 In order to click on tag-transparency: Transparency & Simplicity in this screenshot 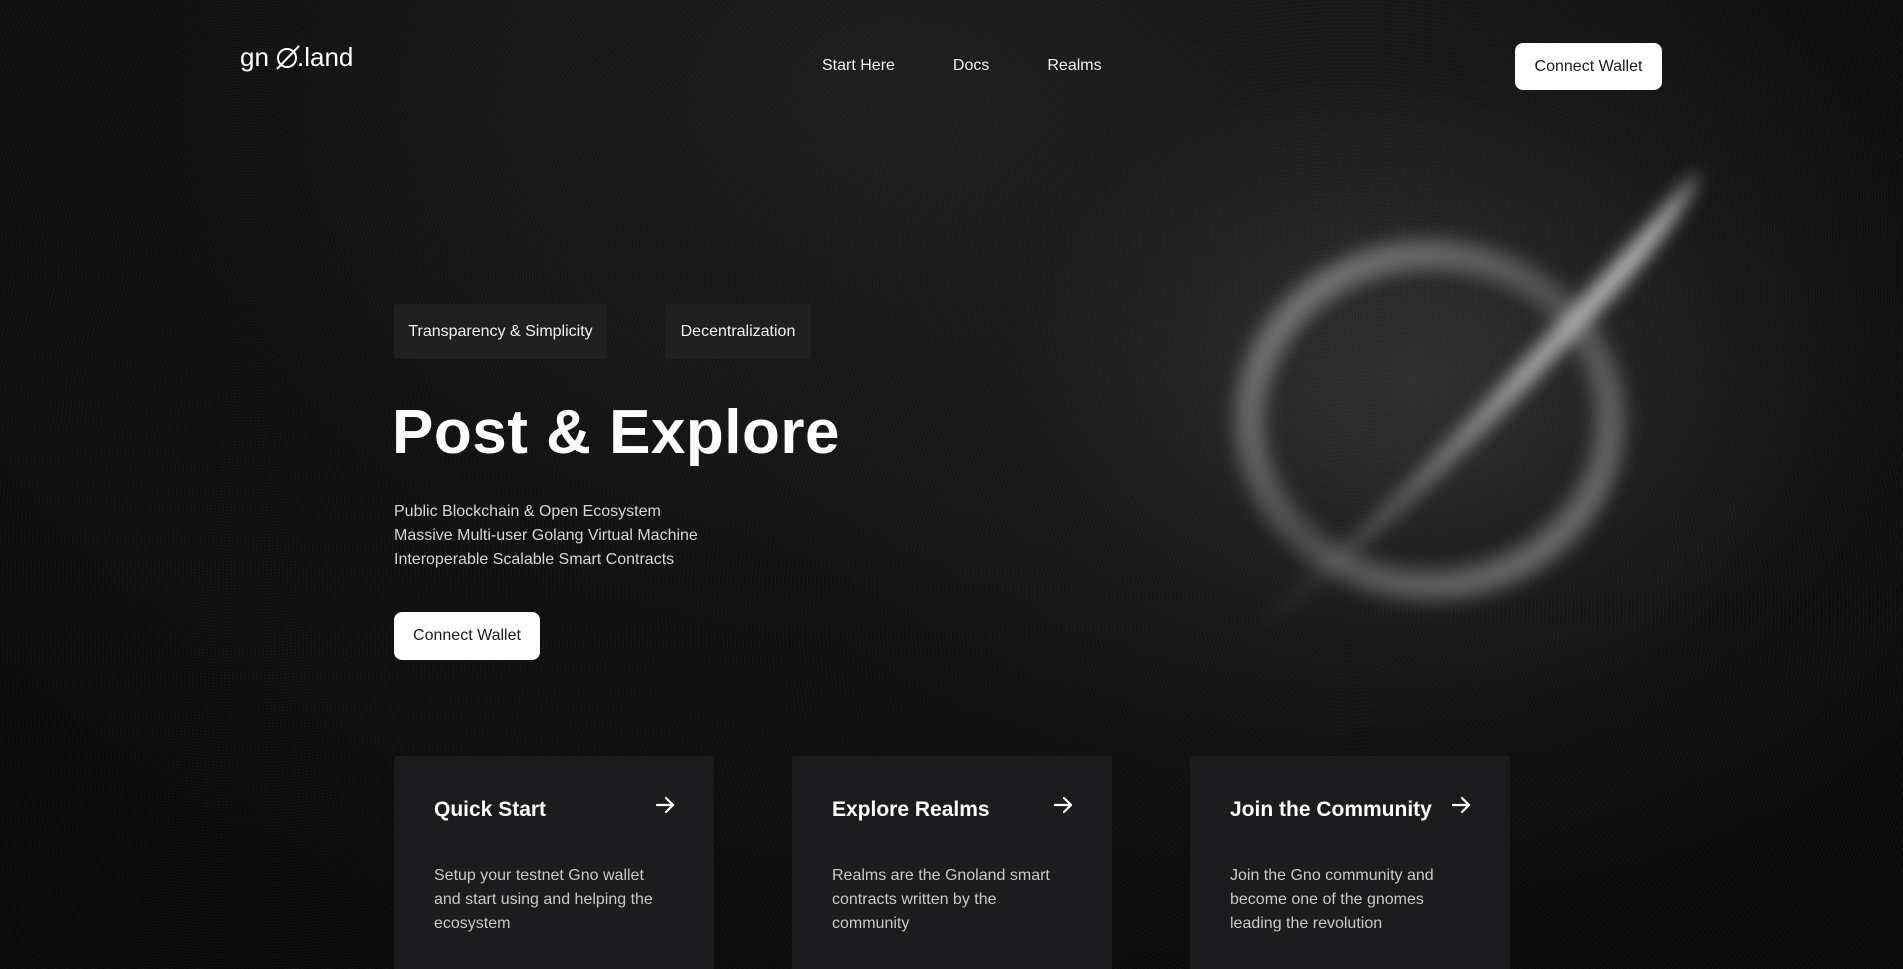, I will do `click(500, 331)`.